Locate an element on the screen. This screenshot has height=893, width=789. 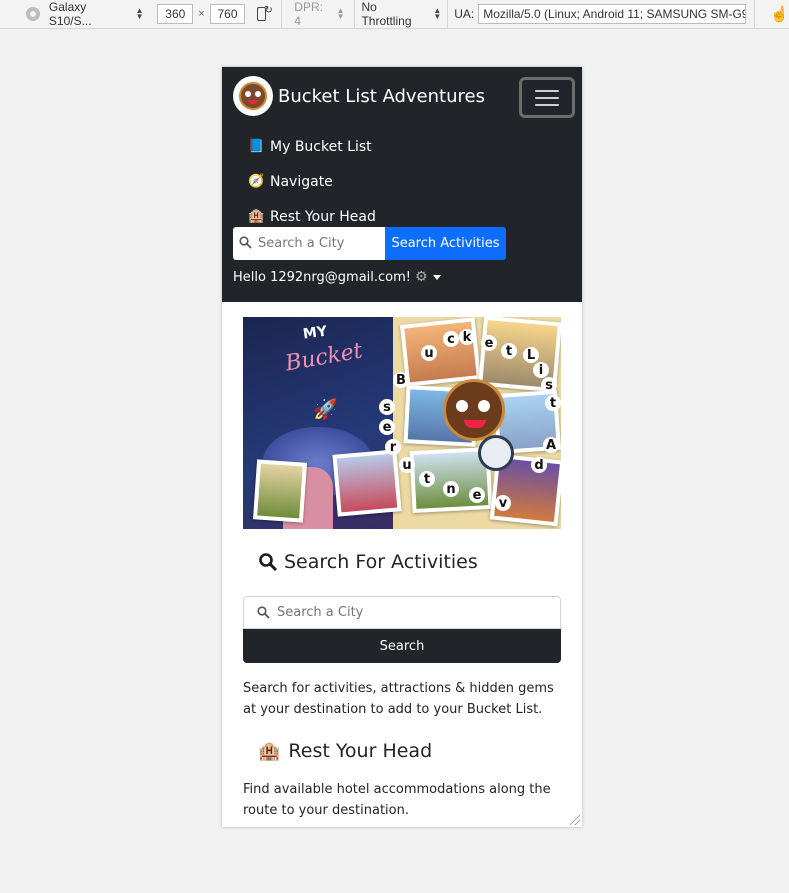
rest-heading: 🏨 Rest Your Head is located at coordinates (345, 751).